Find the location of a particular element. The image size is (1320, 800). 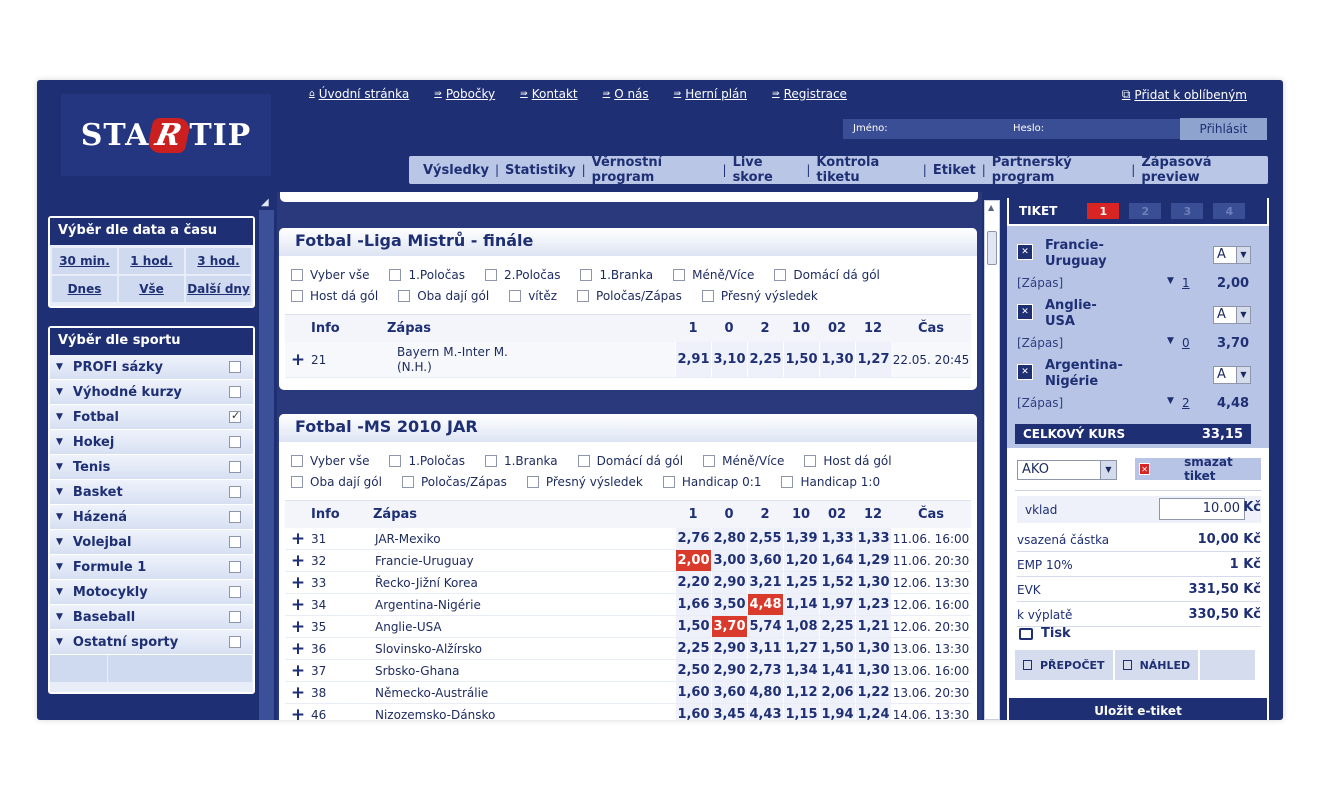

odds-scrollbar: ▲ is located at coordinates (992, 460).